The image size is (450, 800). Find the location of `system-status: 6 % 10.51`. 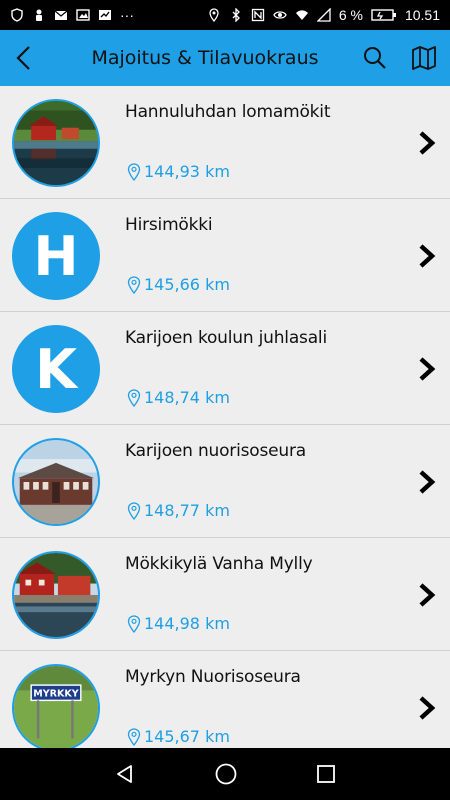

system-status: 6 % 10.51 is located at coordinates (323, 15).